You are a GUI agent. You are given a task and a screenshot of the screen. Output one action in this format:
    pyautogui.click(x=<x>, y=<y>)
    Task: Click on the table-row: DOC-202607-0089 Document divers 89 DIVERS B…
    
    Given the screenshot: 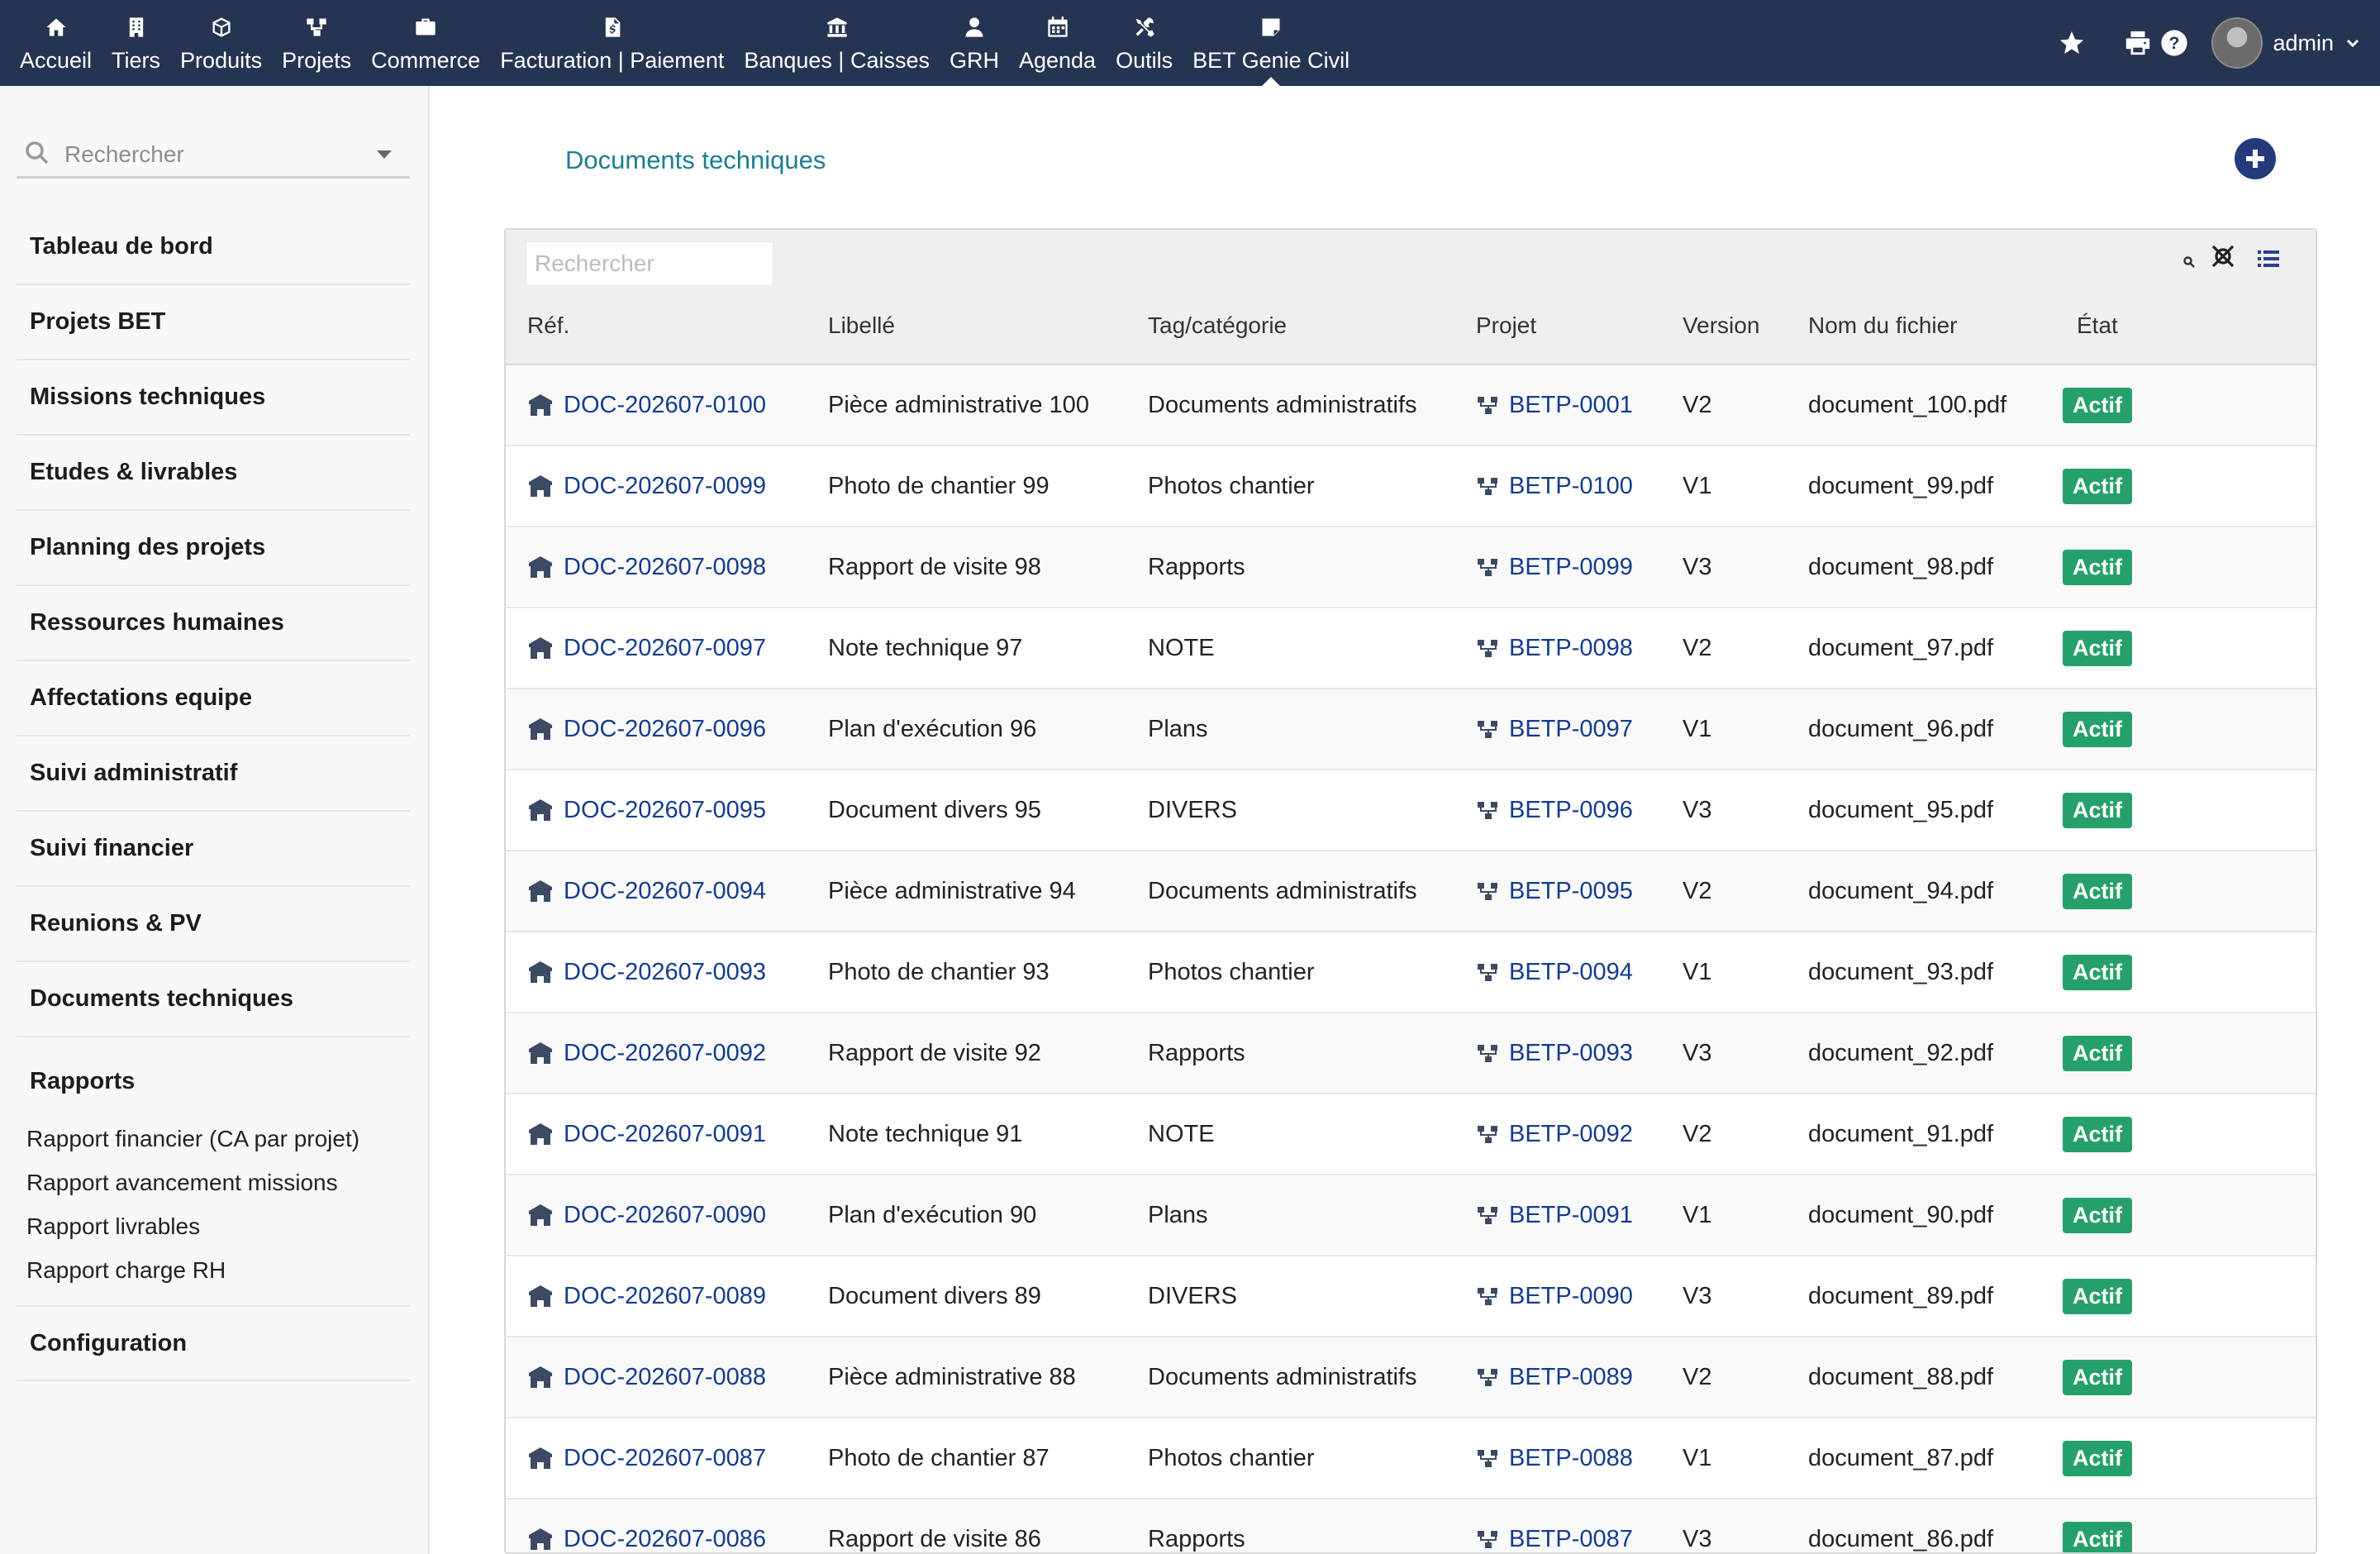 What is the action you would take?
    pyautogui.click(x=1411, y=1296)
    